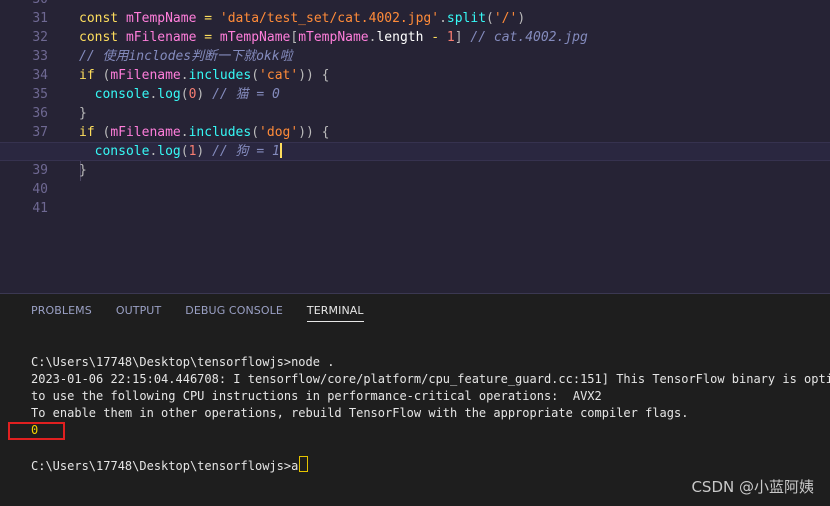 The height and width of the screenshot is (506, 830). What do you see at coordinates (329, 18) in the screenshot?
I see `code-token: 'data/test_set/cat.4002.jpg'` at bounding box center [329, 18].